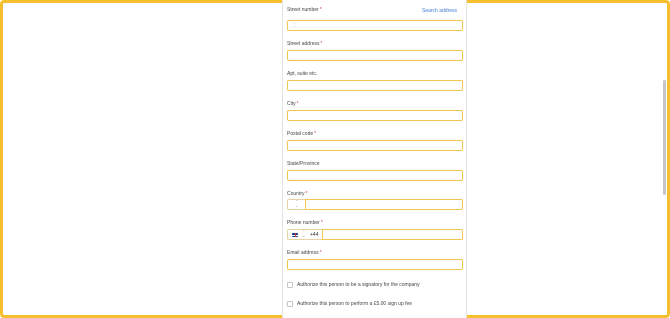 The width and height of the screenshot is (670, 318). What do you see at coordinates (303, 164) in the screenshot?
I see `state-label: State/Province` at bounding box center [303, 164].